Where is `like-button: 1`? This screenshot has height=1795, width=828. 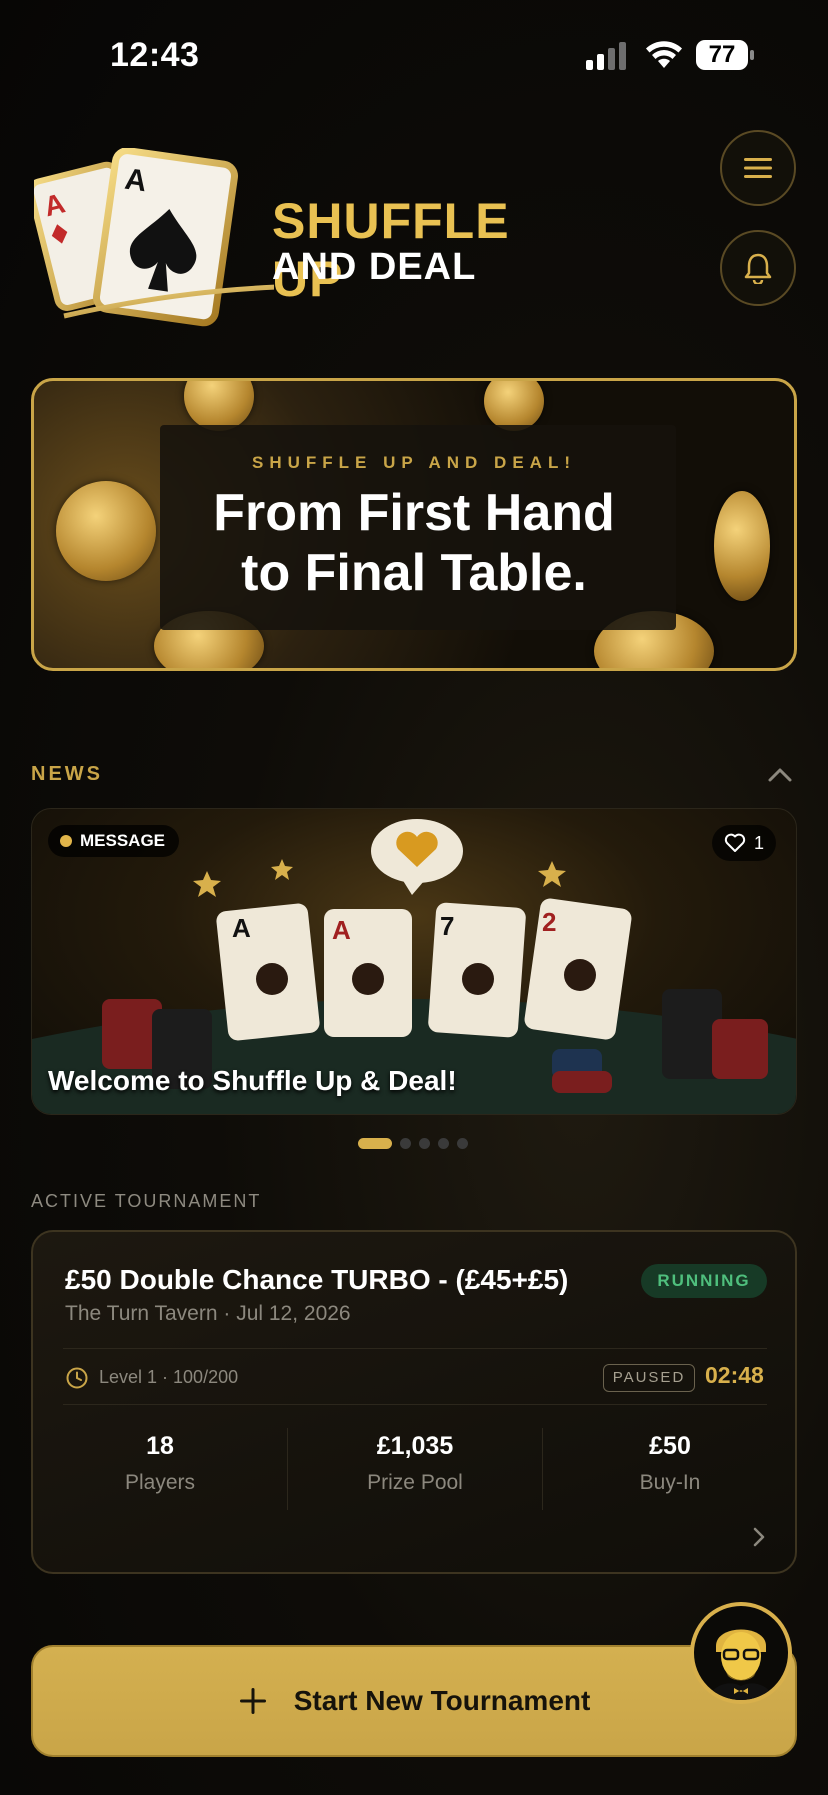
like-button: 1 is located at coordinates (744, 843).